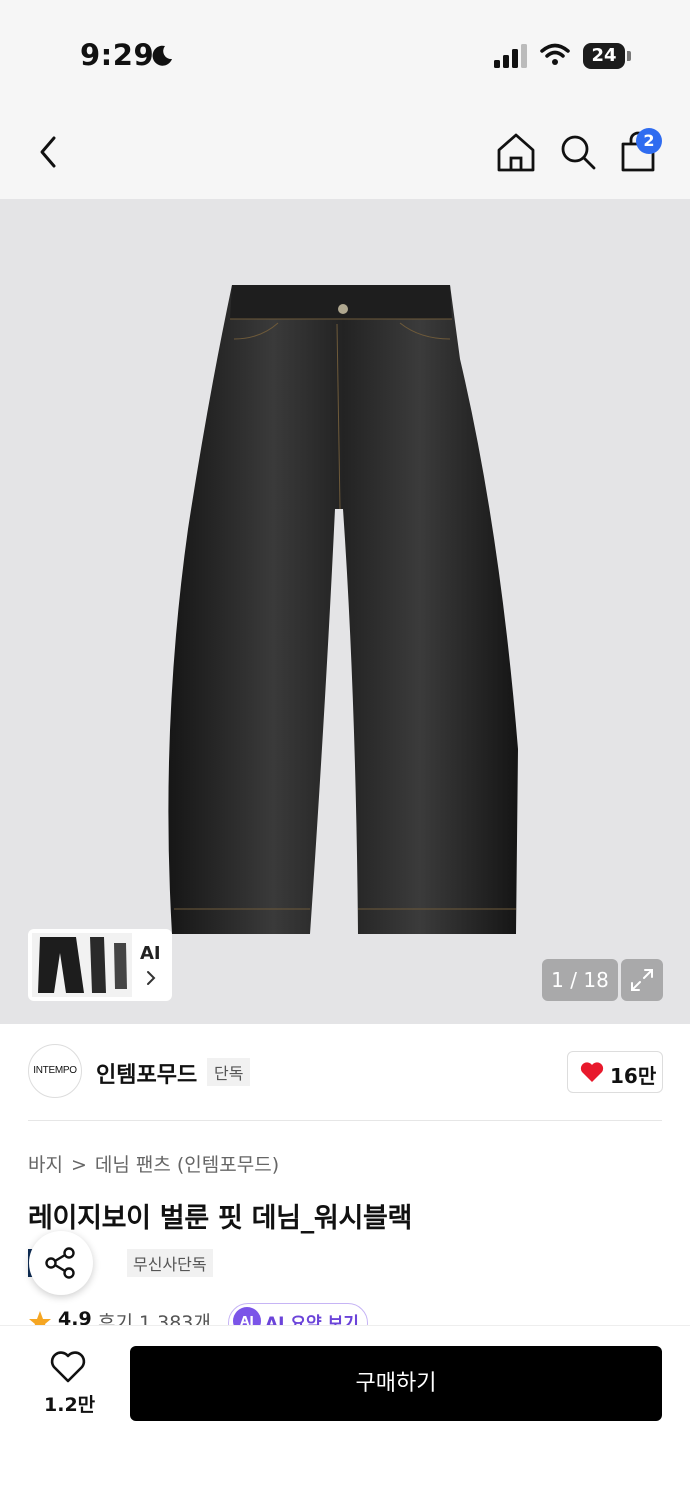 Image resolution: width=690 pixels, height=1500 pixels. What do you see at coordinates (68, 1367) in the screenshot?
I see `heart-outline-icon` at bounding box center [68, 1367].